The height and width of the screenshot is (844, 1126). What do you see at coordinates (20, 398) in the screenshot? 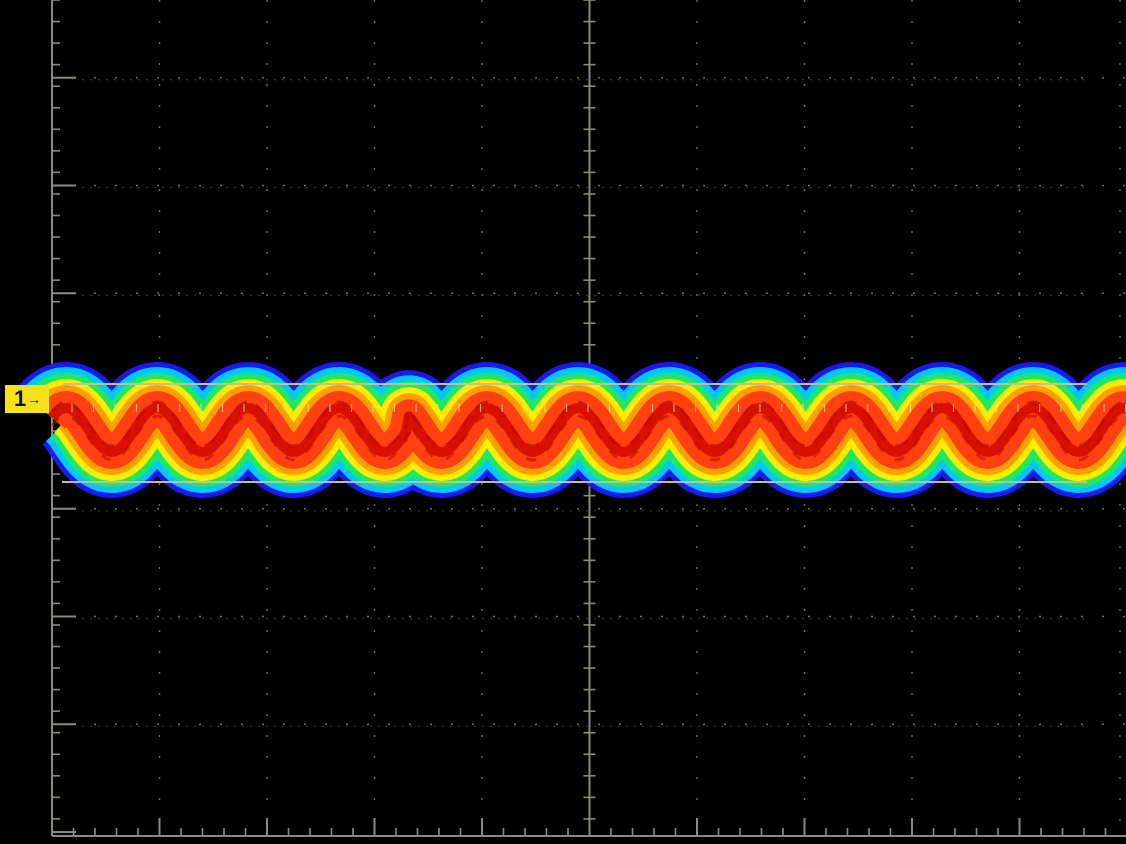
I see `channel-1-label: 1` at bounding box center [20, 398].